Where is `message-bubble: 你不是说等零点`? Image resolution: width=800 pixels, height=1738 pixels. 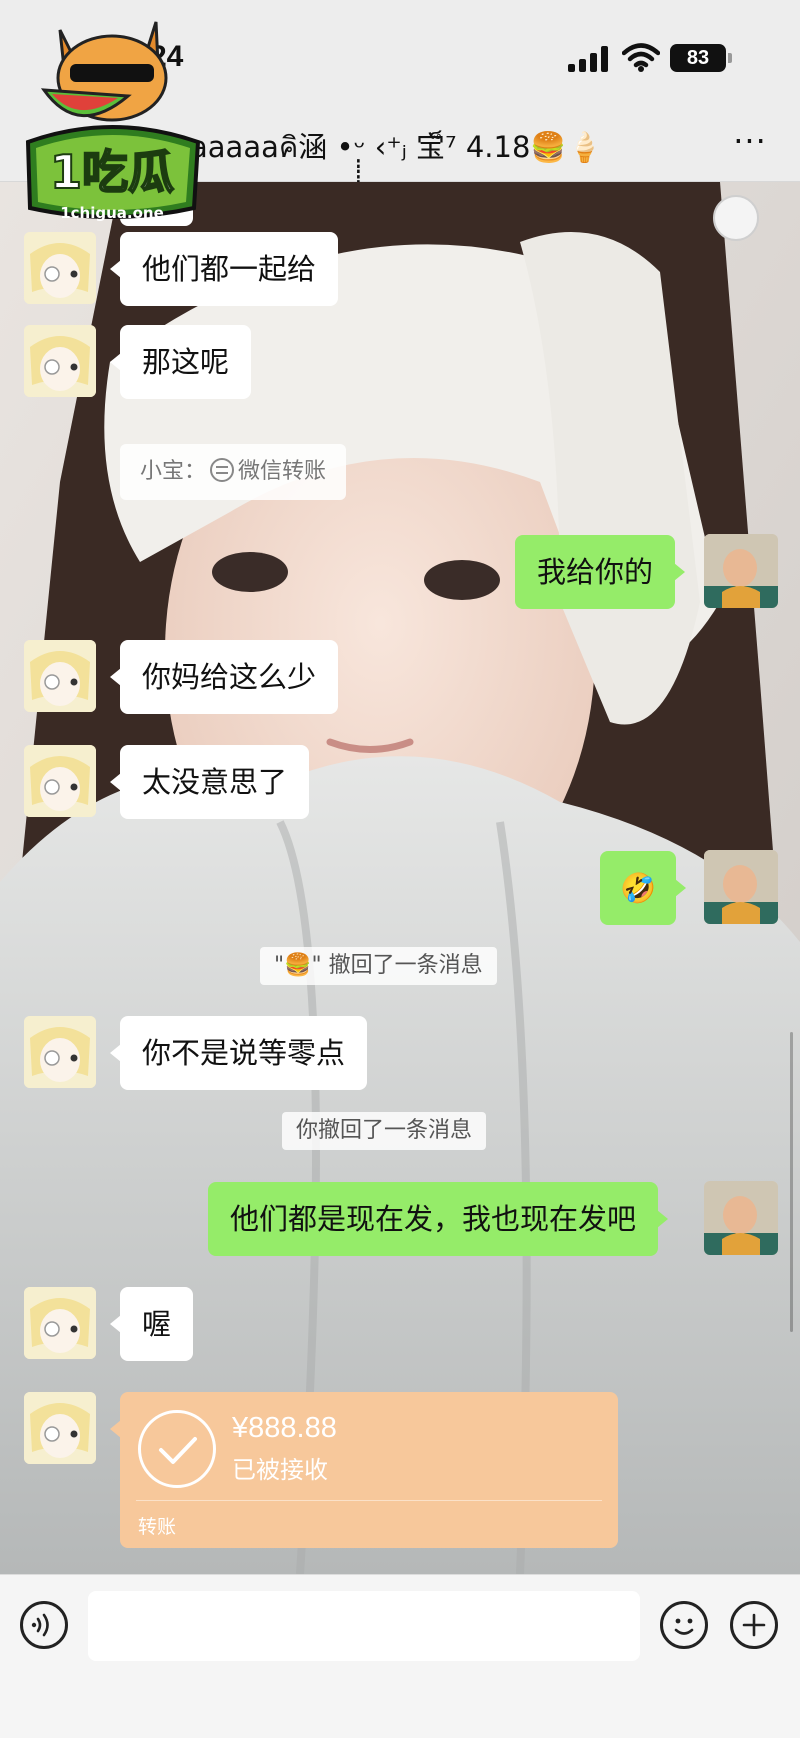
message-bubble: 你不是说等零点 is located at coordinates (238, 1053).